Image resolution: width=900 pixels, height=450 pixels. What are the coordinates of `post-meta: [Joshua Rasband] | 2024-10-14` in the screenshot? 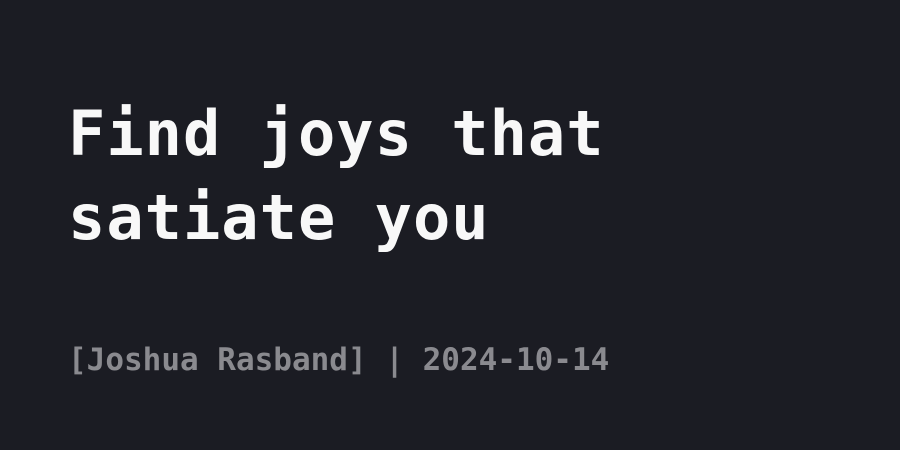 It's located at (338, 360).